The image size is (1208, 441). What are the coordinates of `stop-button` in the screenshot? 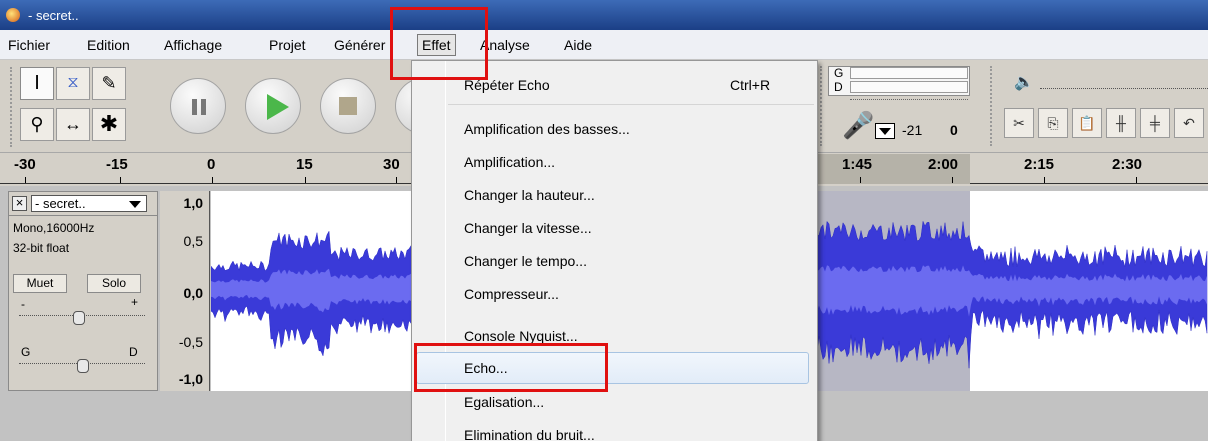 It's located at (348, 106).